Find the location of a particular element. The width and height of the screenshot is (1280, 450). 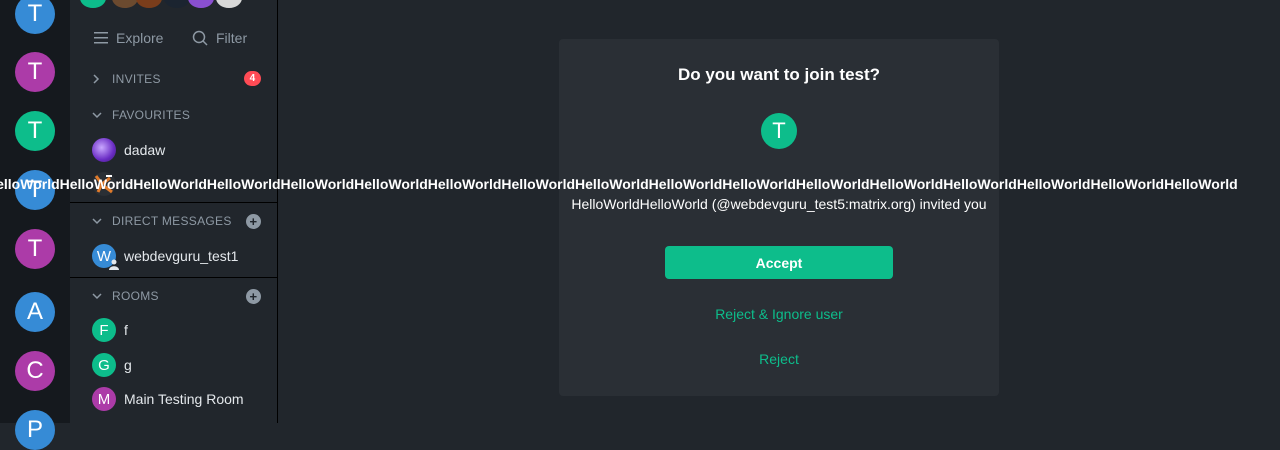

chevron-right-icon is located at coordinates (99, 79).